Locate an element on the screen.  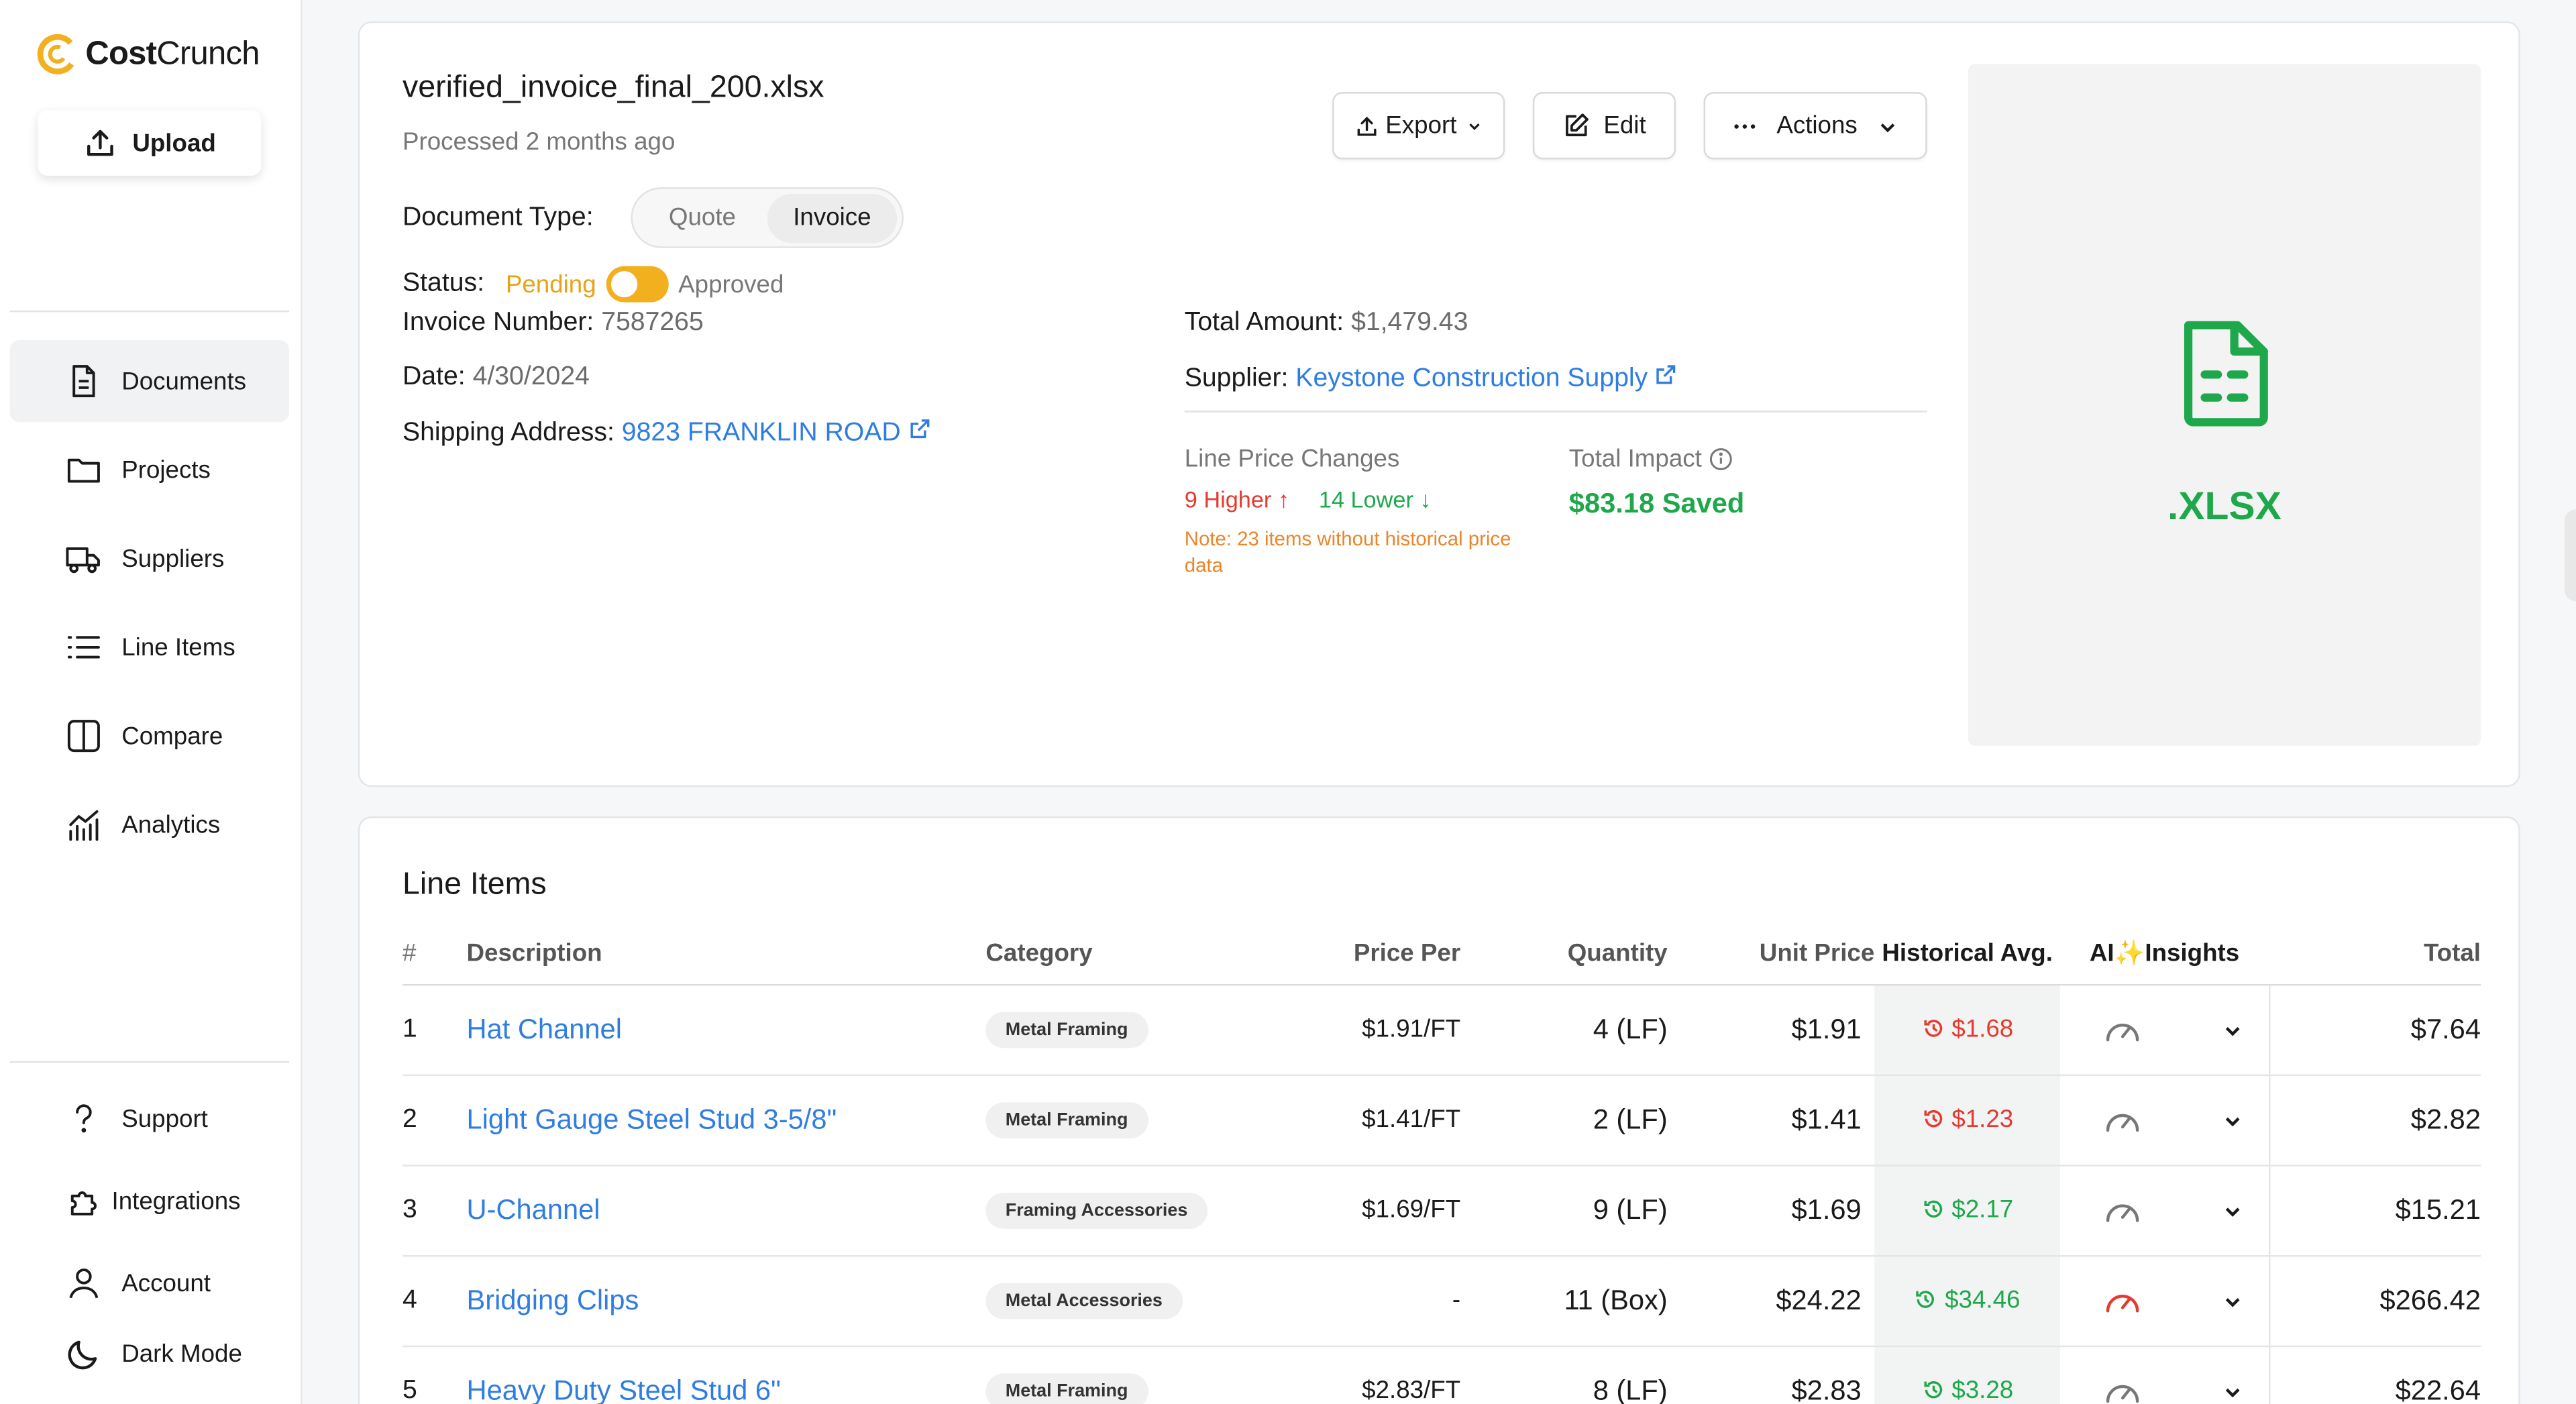
info-icon is located at coordinates (1721, 459).